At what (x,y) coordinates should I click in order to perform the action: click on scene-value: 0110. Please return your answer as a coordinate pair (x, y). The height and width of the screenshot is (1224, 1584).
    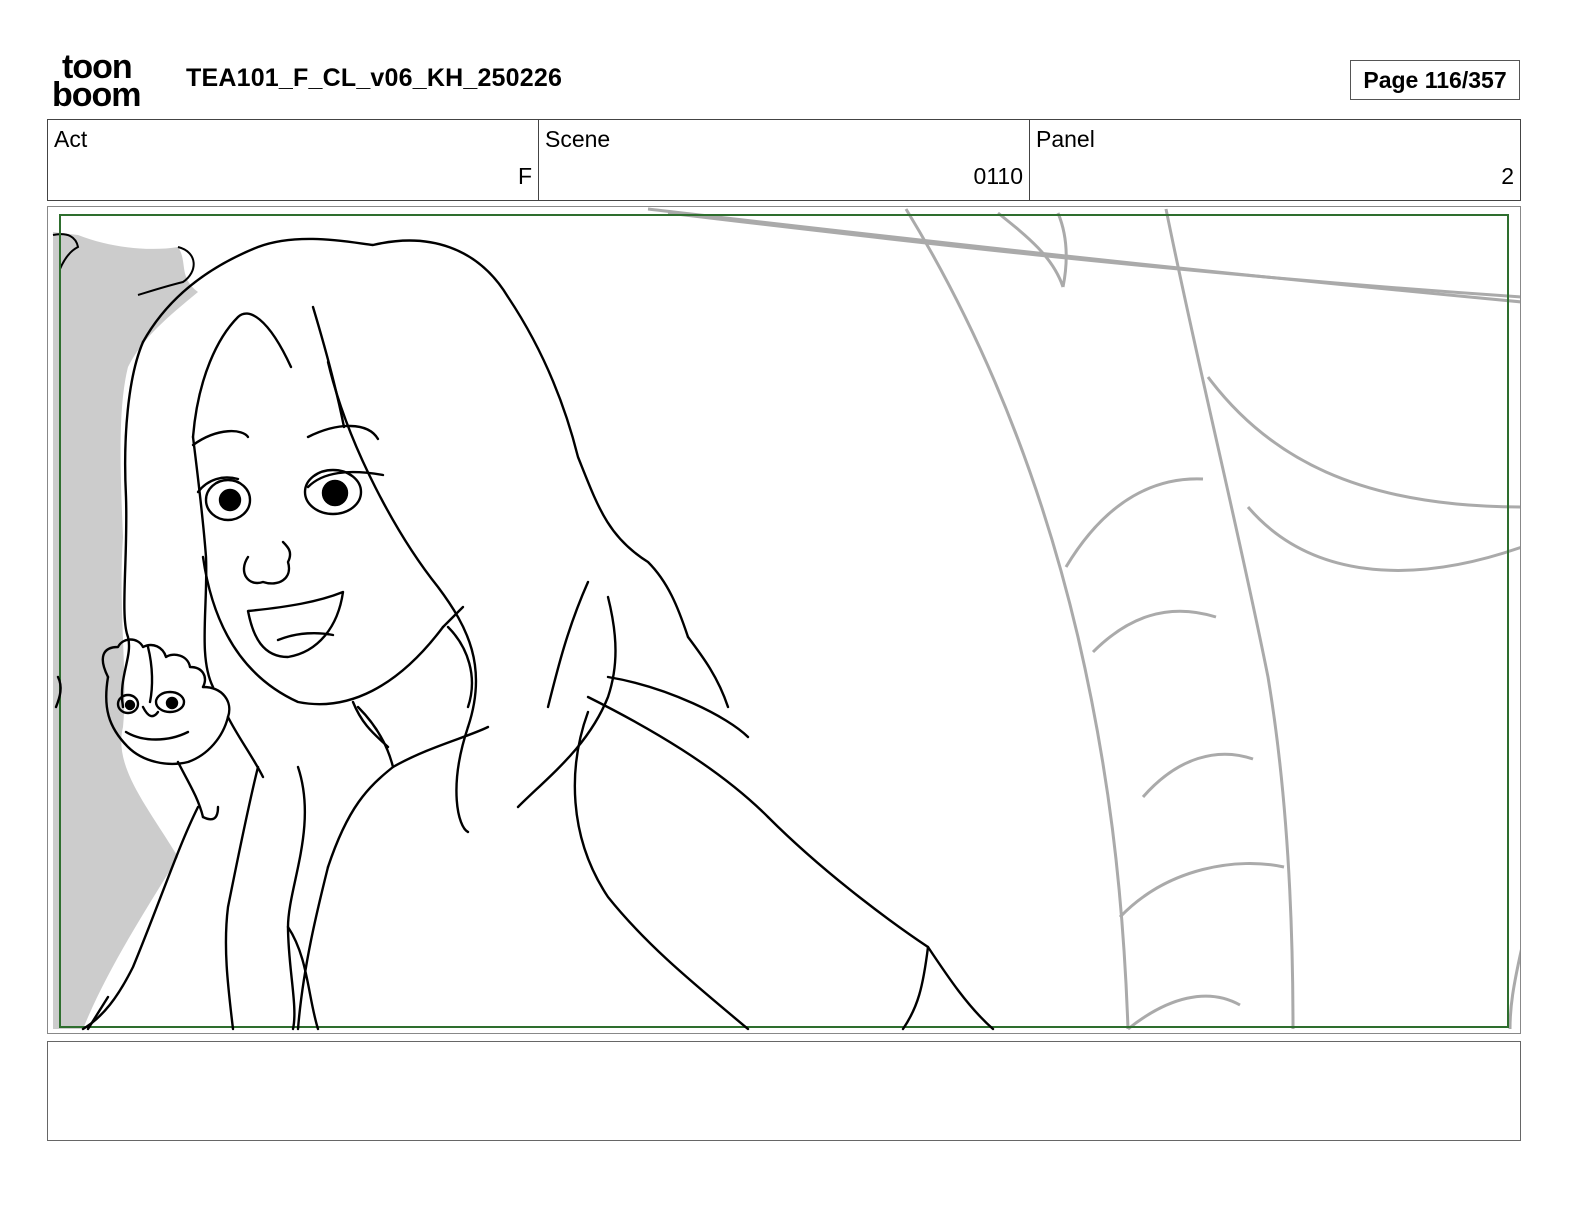
    Looking at the image, I should click on (998, 176).